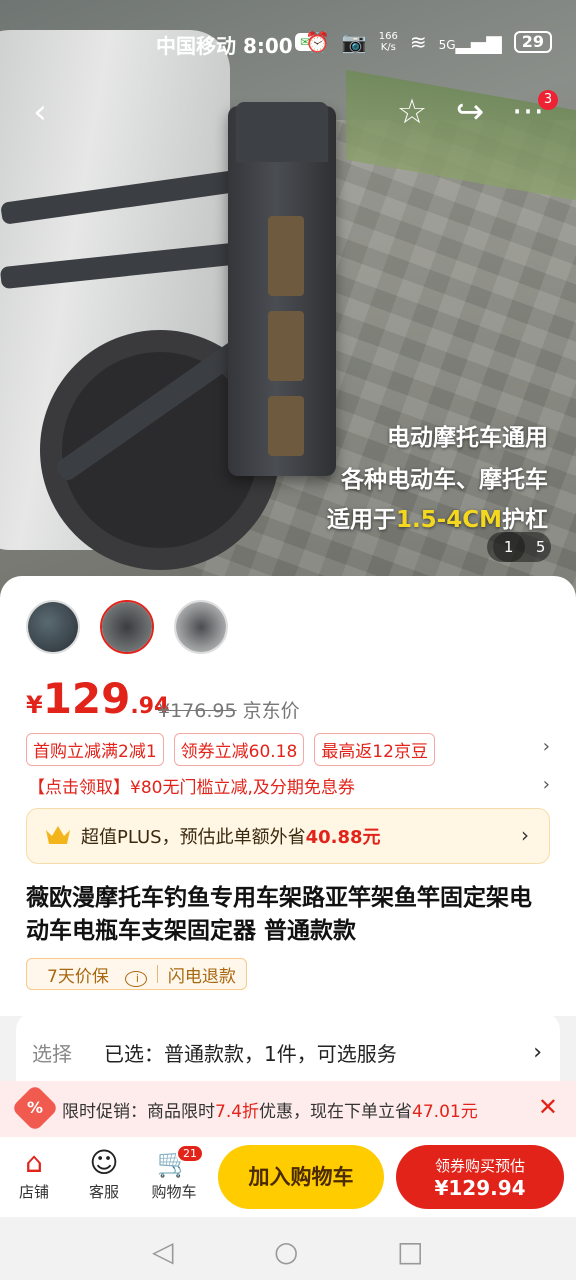 Image resolution: width=576 pixels, height=1280 pixels. I want to click on crown-icon, so click(58, 835).